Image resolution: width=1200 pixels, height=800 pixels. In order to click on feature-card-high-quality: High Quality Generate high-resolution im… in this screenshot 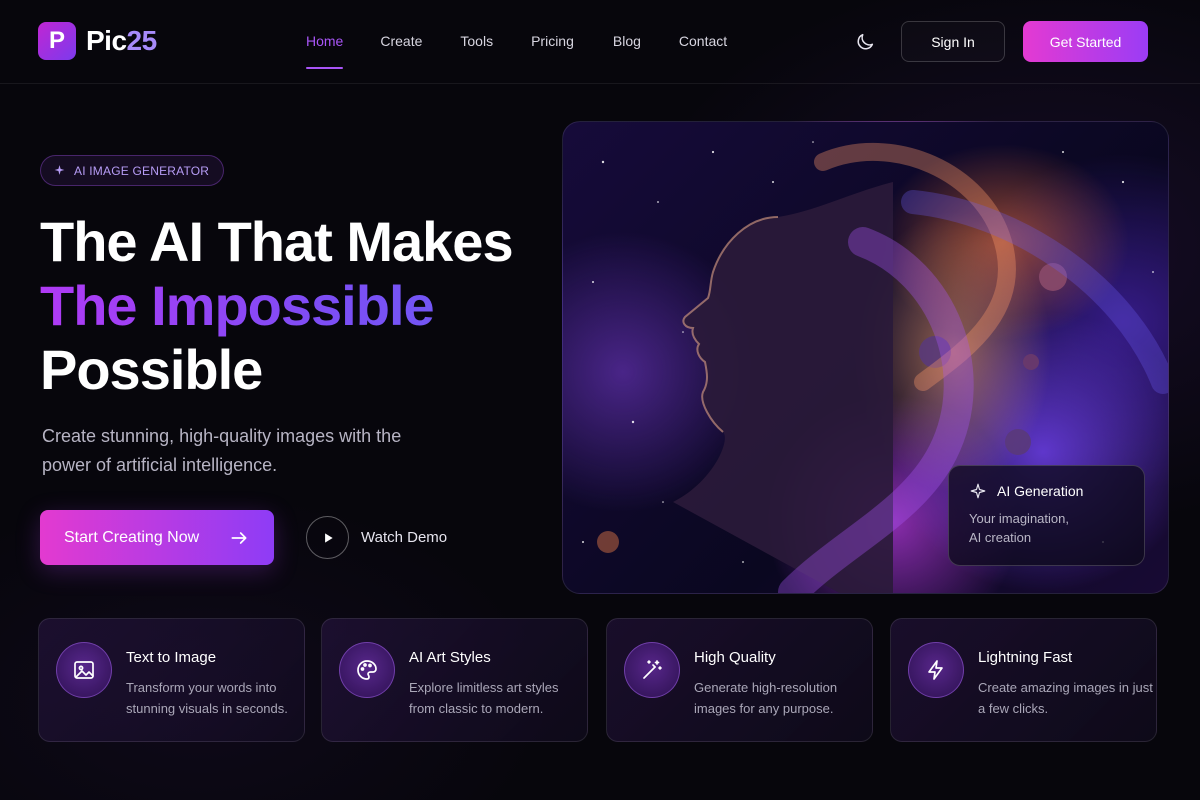, I will do `click(739, 680)`.